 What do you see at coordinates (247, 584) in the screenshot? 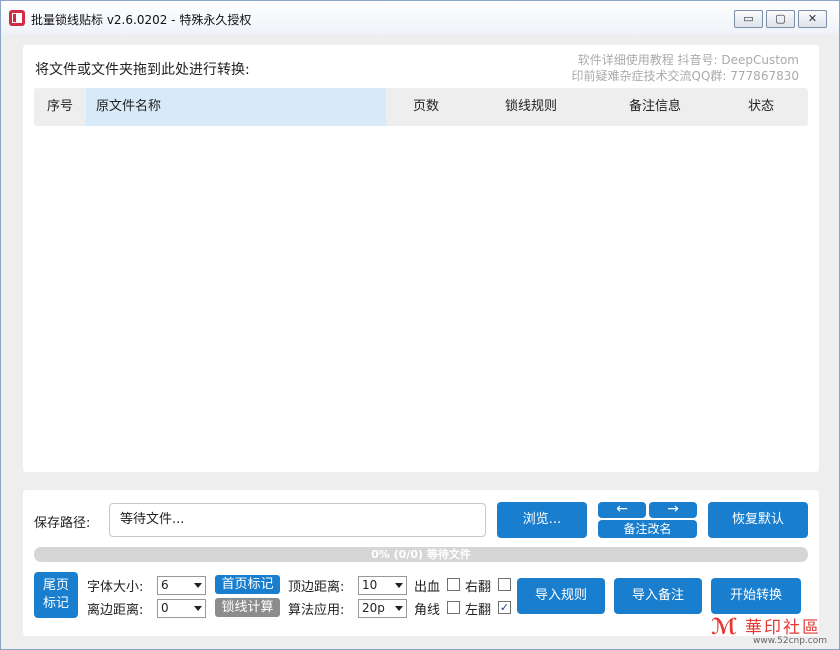
I see `first-page-mark-button: 首页标记` at bounding box center [247, 584].